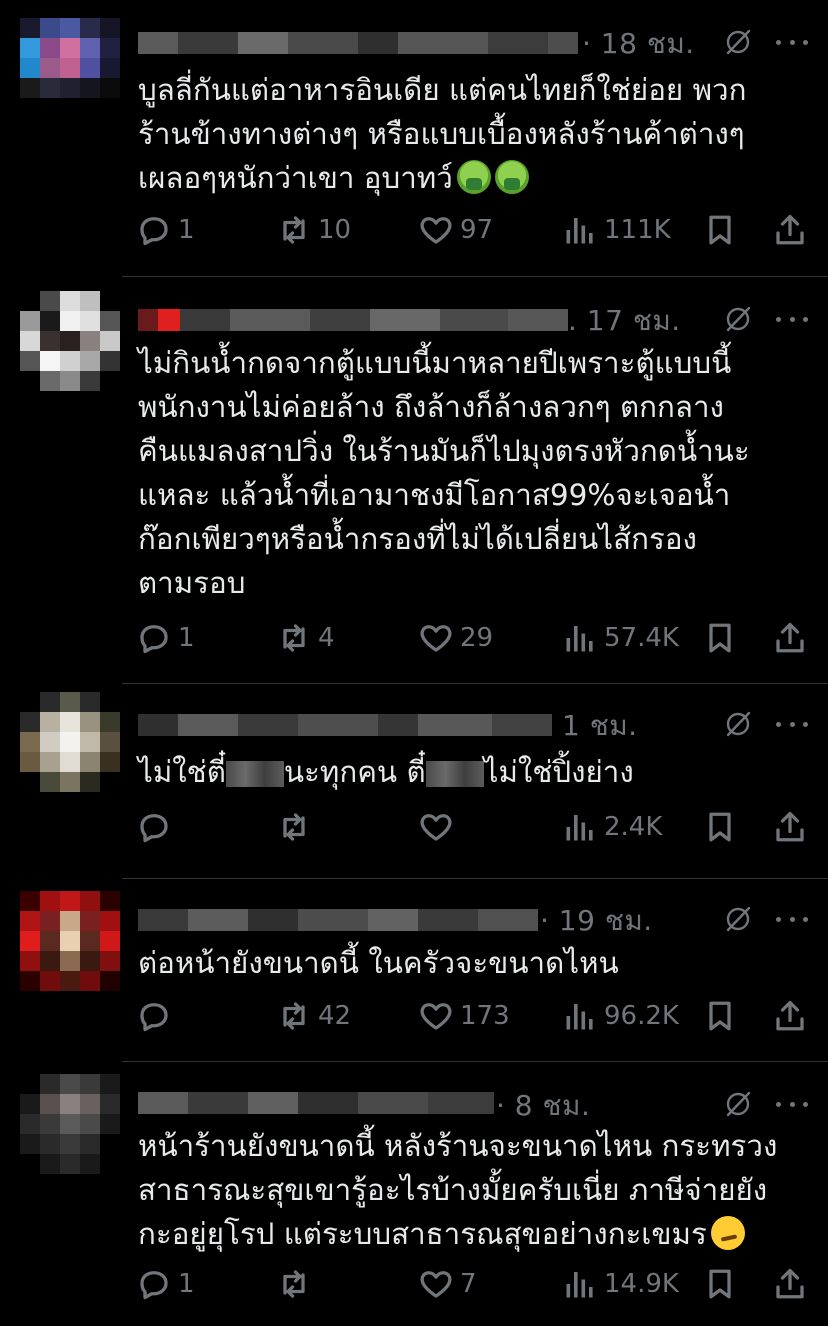 The height and width of the screenshot is (1326, 828). I want to click on views-button: 2.4K, so click(612, 827).